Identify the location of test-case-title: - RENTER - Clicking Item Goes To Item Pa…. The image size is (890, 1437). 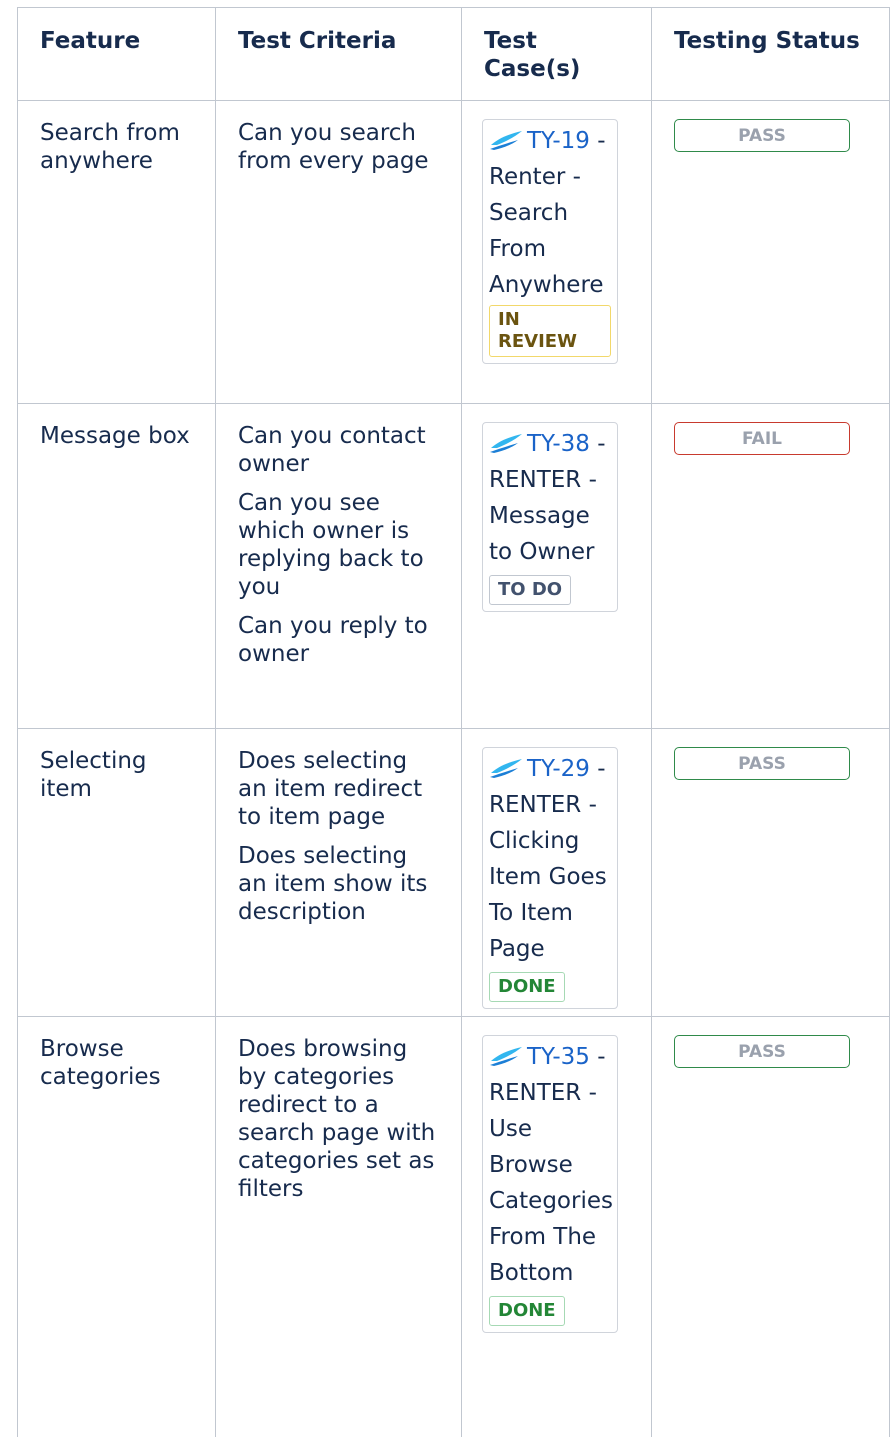
(548, 859).